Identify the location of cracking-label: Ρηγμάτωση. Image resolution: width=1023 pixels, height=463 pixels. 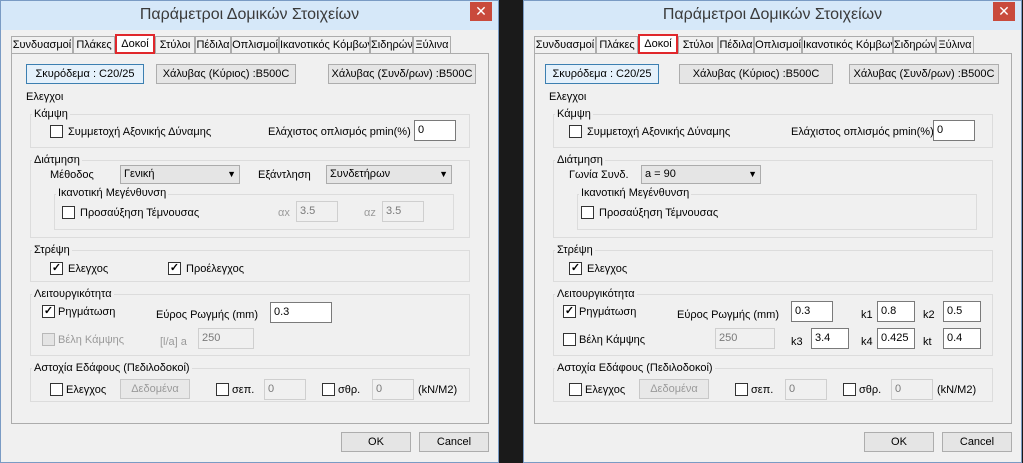
(87, 312).